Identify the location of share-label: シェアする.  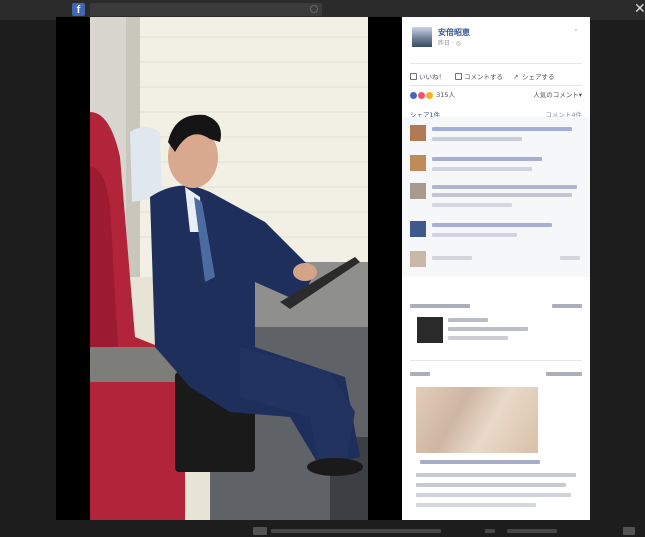
(538, 77).